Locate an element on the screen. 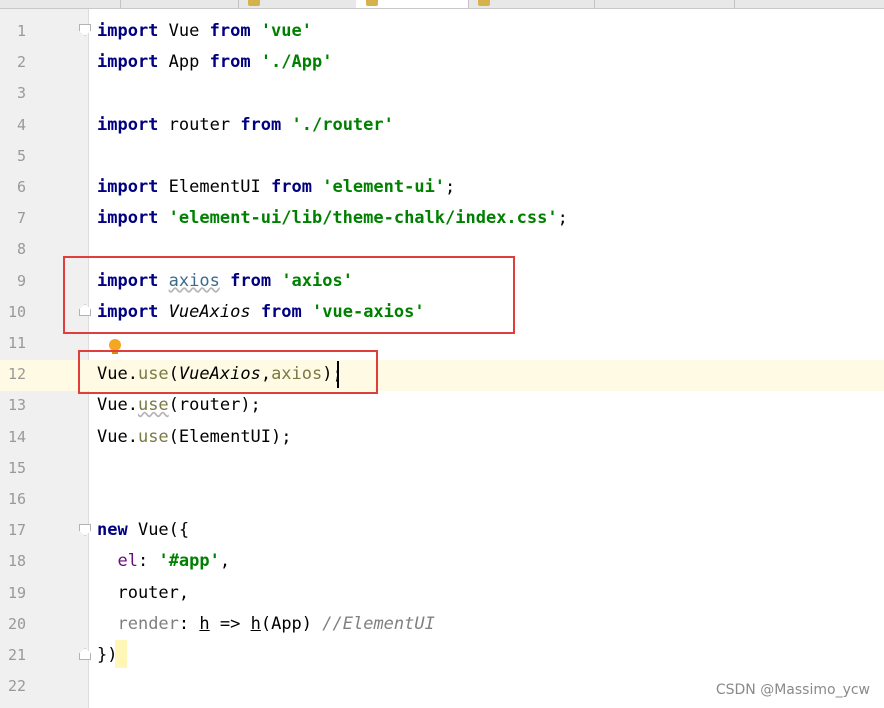  code-line: 6 import ElementUI from 'element-ui'; is located at coordinates (442, 187).